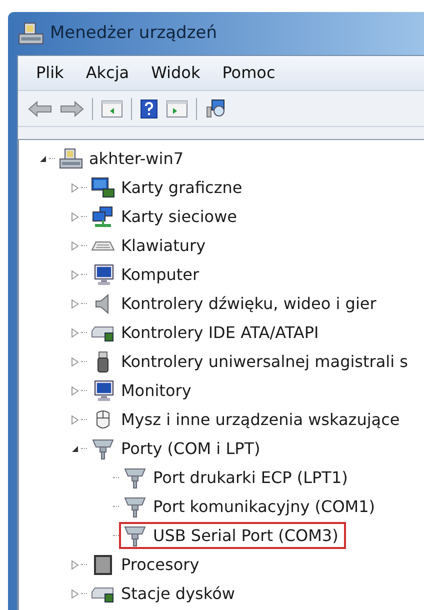  Describe the element at coordinates (112, 109) in the screenshot. I see `console-tree-icon` at that location.